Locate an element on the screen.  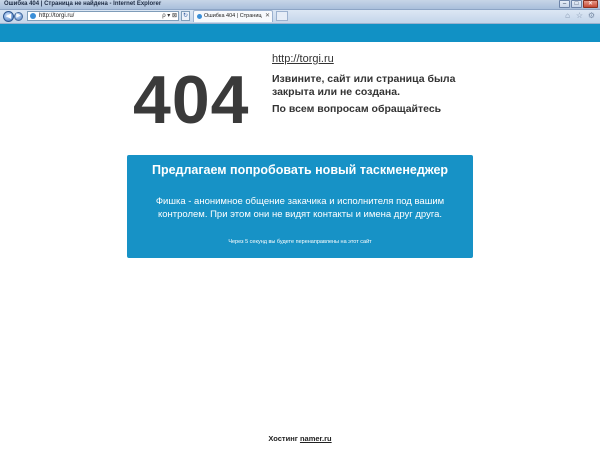
refresh-button: ↻ is located at coordinates (185, 16).